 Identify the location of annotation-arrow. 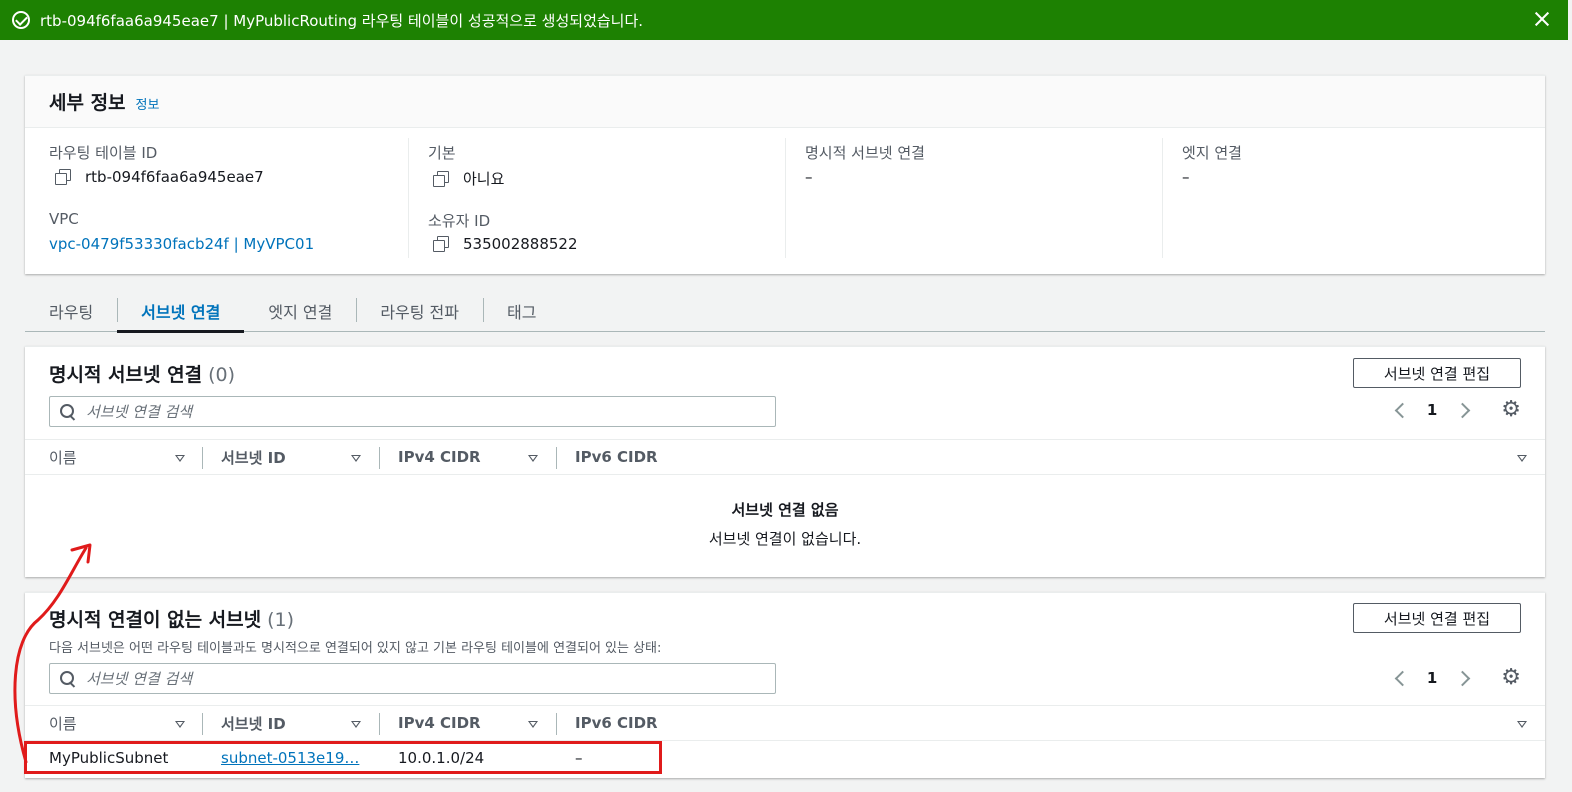
(52, 653).